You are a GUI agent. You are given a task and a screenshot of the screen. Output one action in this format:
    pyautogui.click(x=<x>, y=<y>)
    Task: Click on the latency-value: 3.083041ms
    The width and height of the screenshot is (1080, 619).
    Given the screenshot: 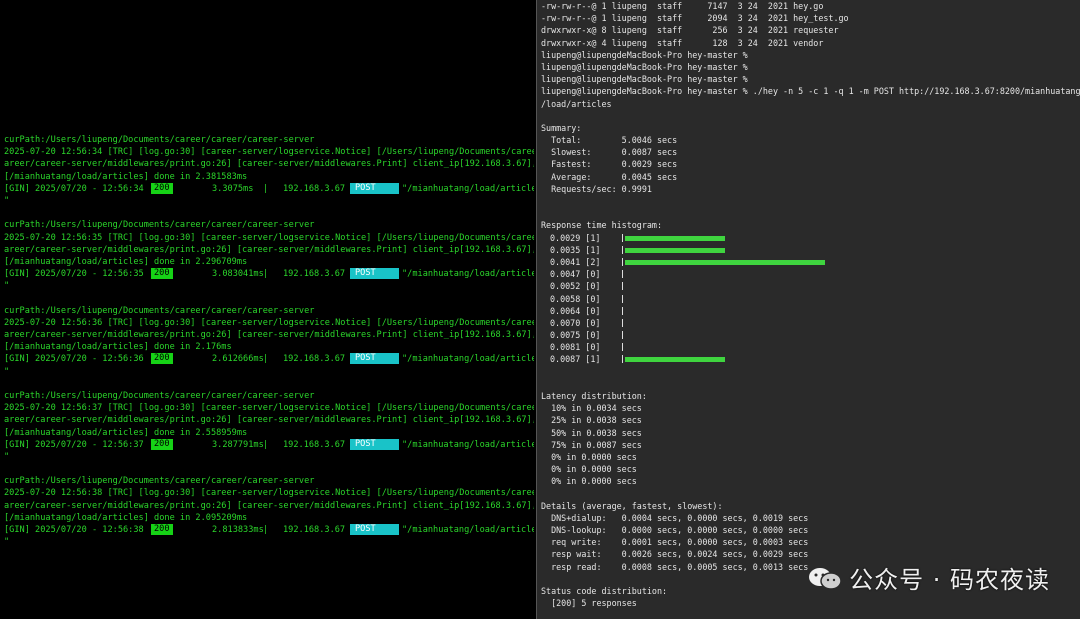 What is the action you would take?
    pyautogui.click(x=238, y=274)
    